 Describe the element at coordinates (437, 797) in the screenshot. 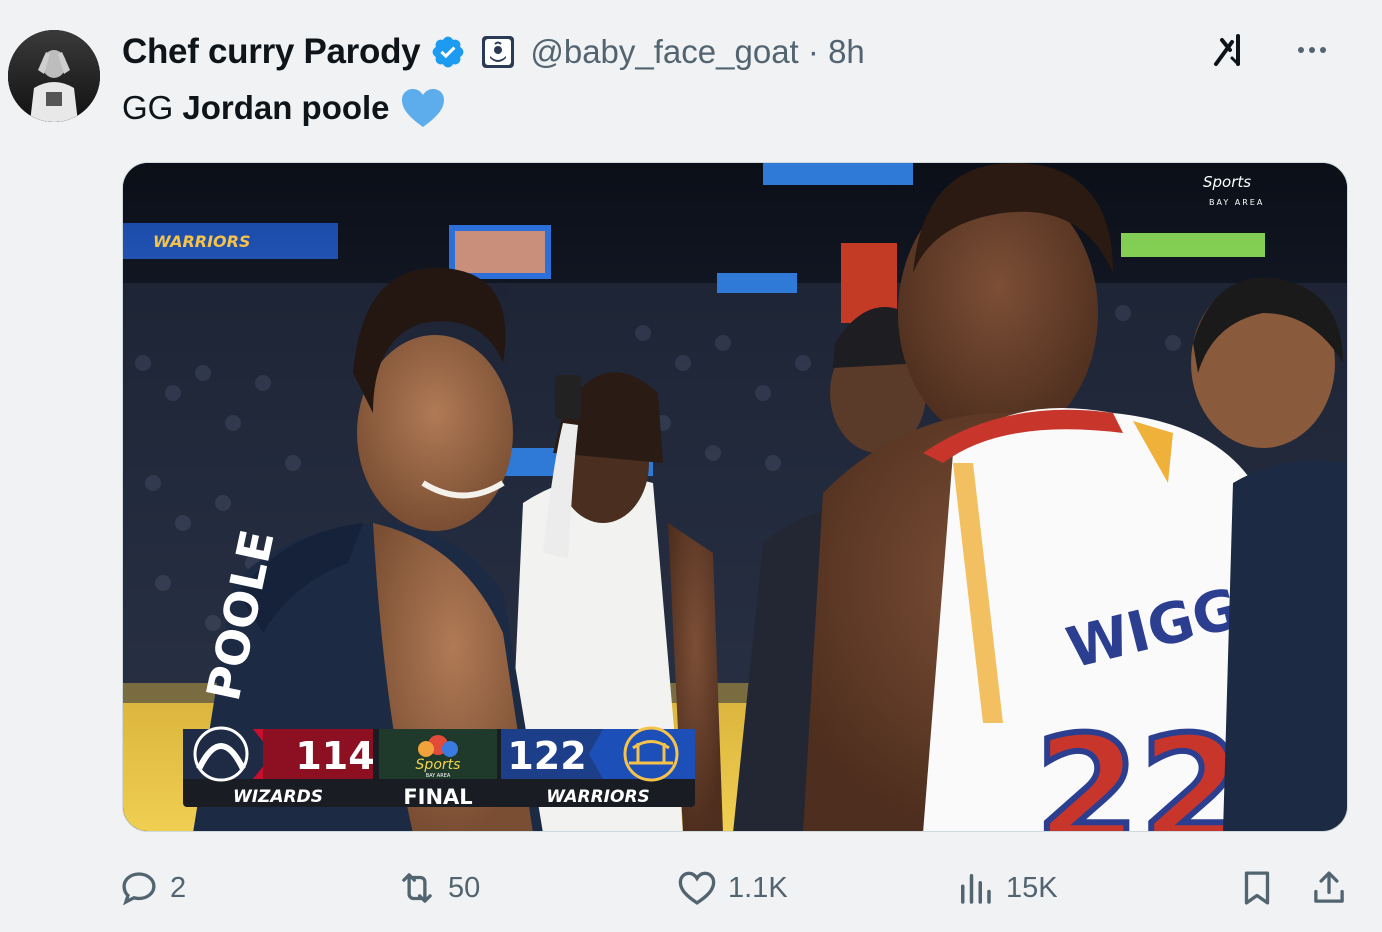

I see `game-status: FINAL` at that location.